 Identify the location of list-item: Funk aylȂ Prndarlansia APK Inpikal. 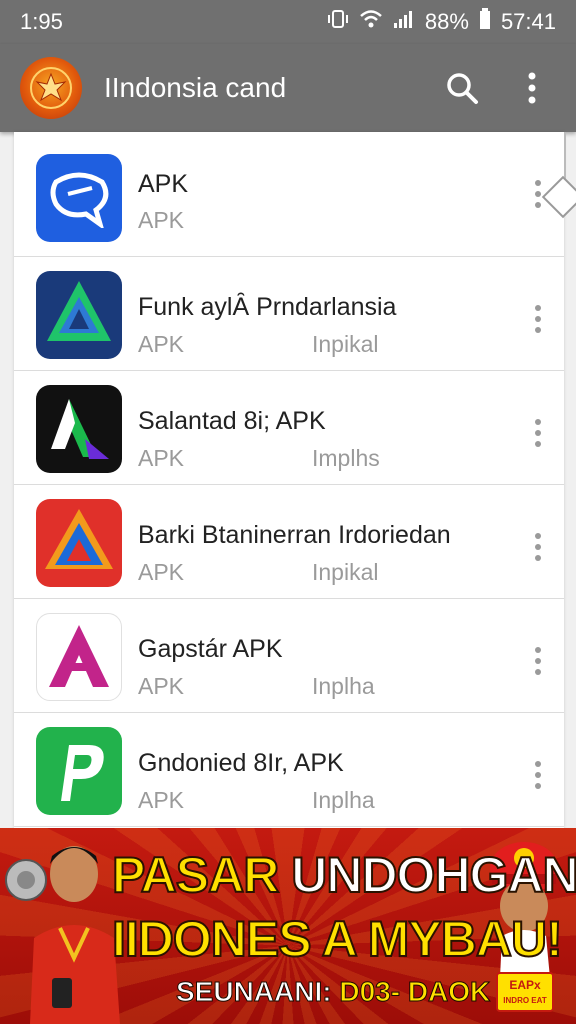
(289, 314).